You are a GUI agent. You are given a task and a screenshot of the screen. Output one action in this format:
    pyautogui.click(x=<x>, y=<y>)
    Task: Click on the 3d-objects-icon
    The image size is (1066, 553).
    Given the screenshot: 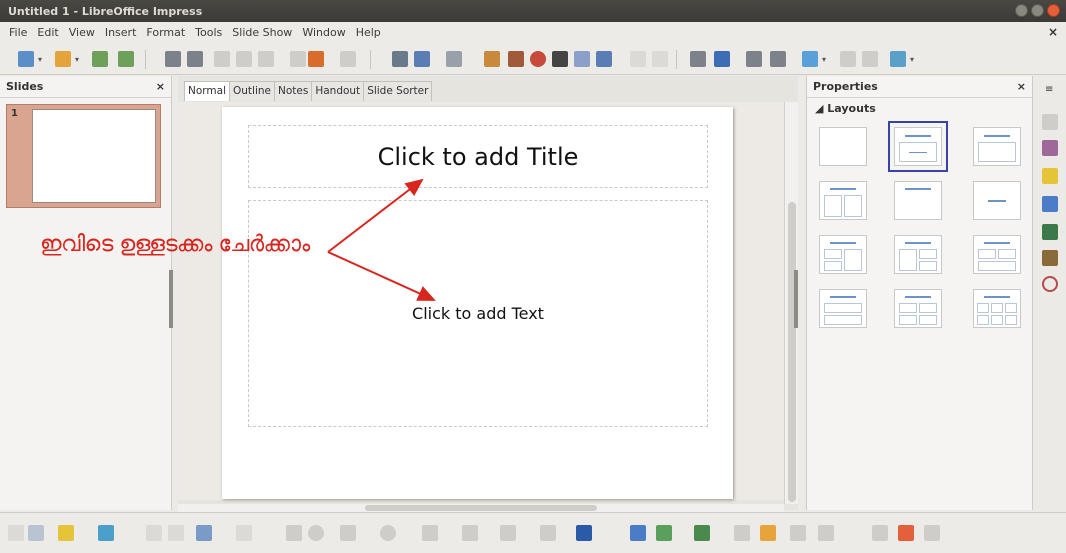 What is the action you would take?
    pyautogui.click(x=584, y=533)
    